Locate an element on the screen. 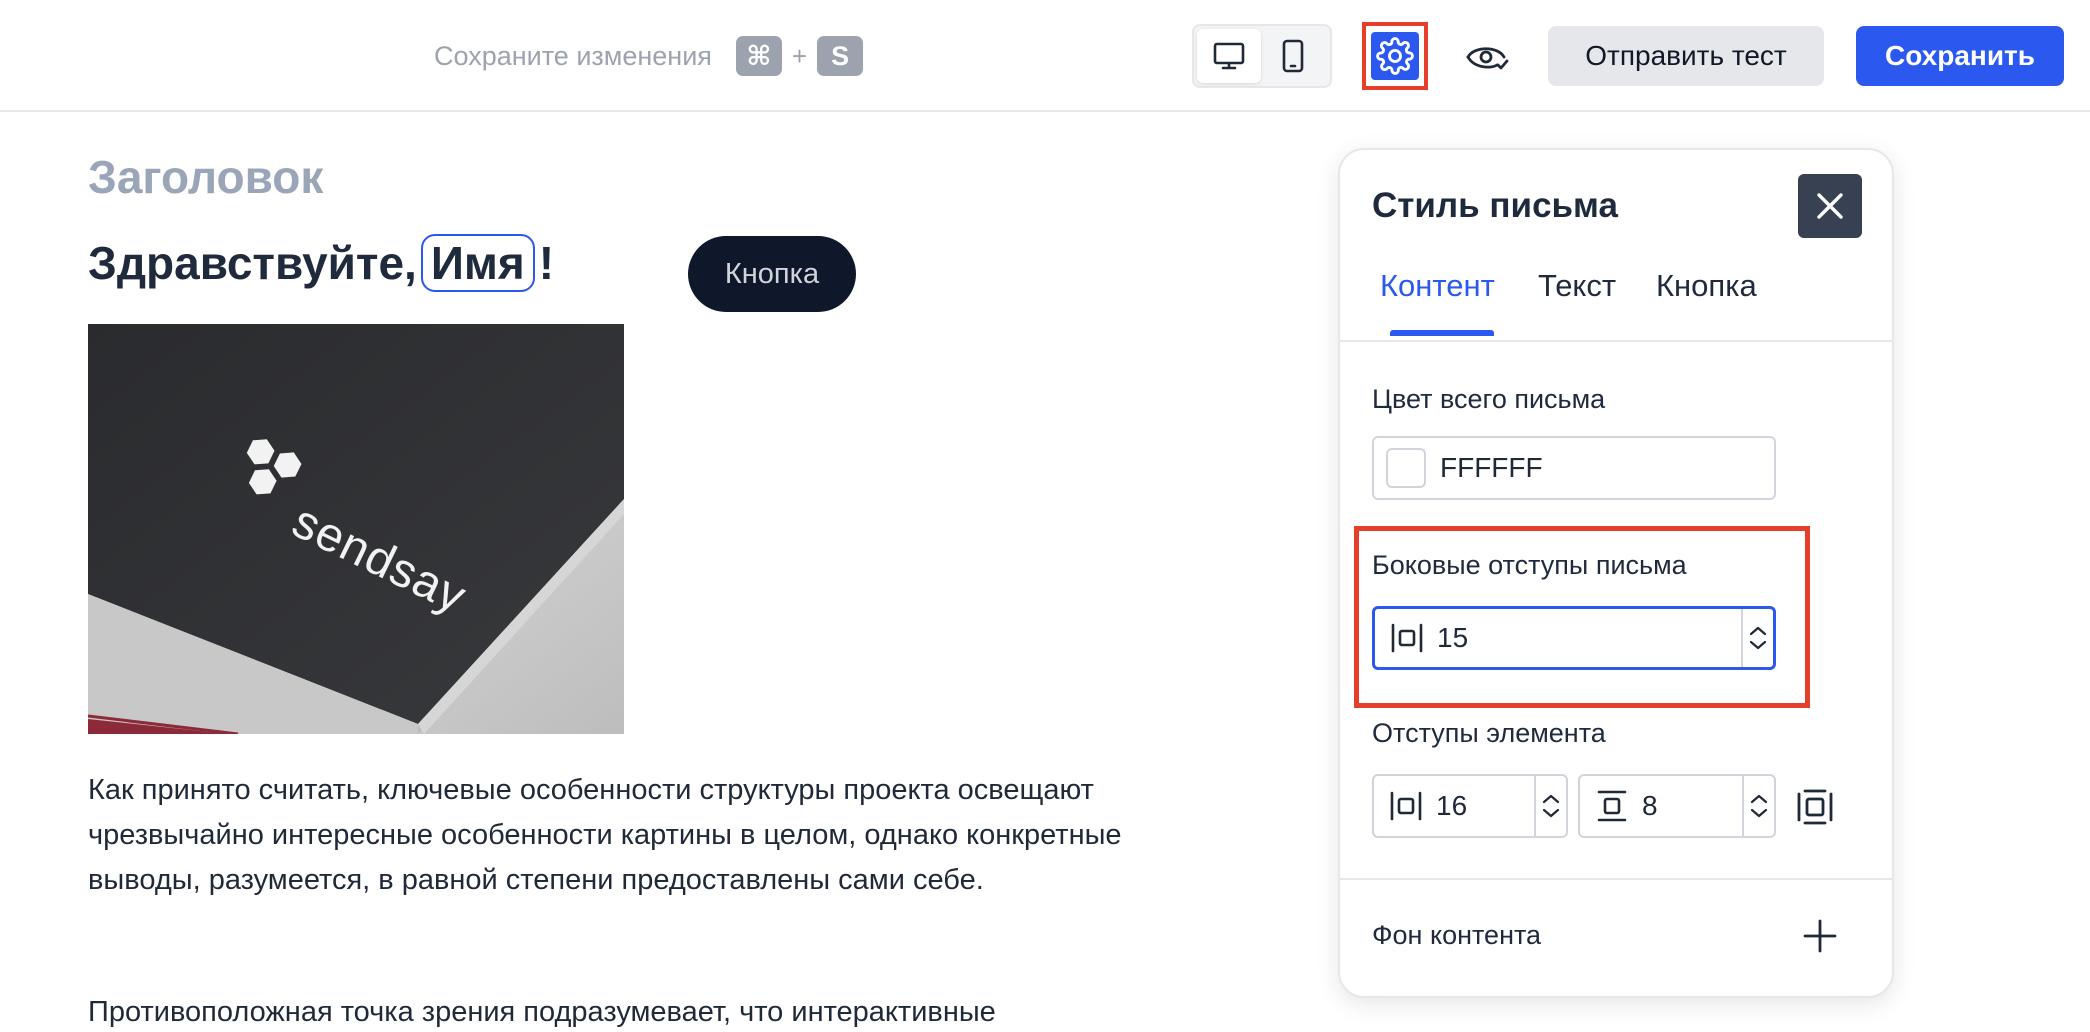 This screenshot has height=1032, width=2090. side-padding-stepper is located at coordinates (1757, 638).